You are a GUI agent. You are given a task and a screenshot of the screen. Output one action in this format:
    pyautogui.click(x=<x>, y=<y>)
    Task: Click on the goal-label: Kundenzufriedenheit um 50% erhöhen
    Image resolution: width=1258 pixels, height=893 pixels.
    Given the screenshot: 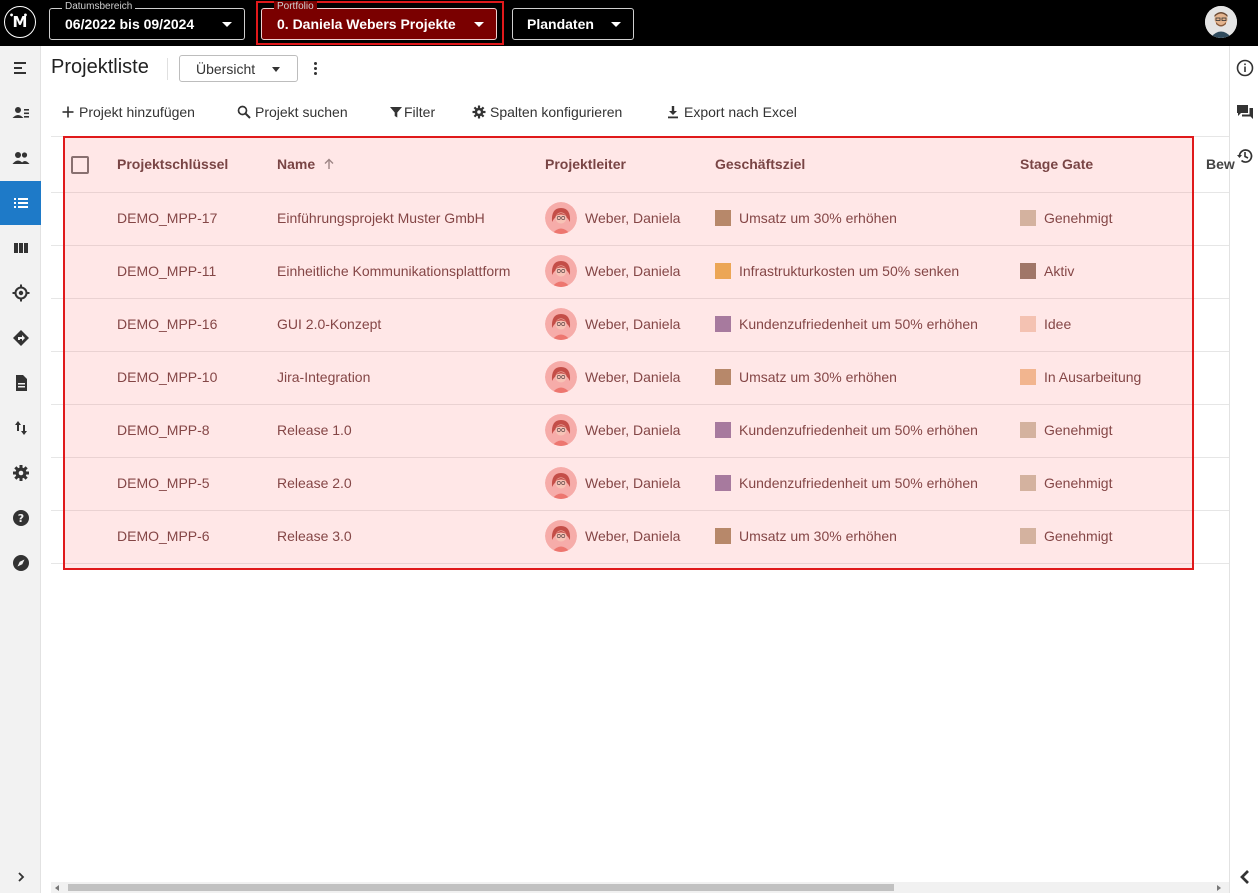 What is the action you would take?
    pyautogui.click(x=858, y=324)
    